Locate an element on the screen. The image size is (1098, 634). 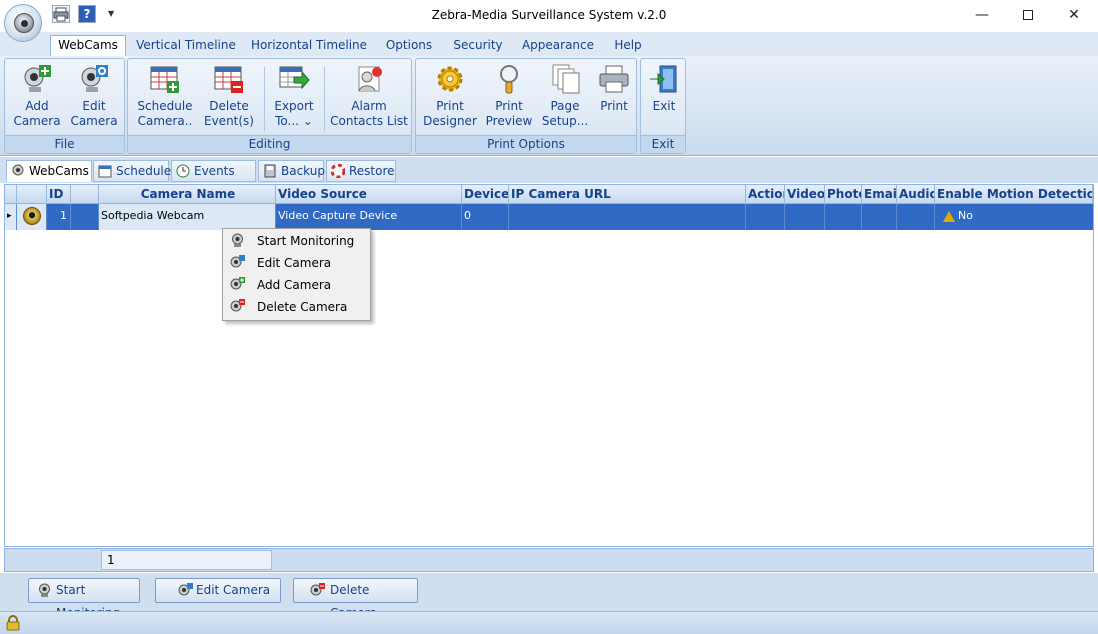
cell-id: 1 is located at coordinates (59, 217).